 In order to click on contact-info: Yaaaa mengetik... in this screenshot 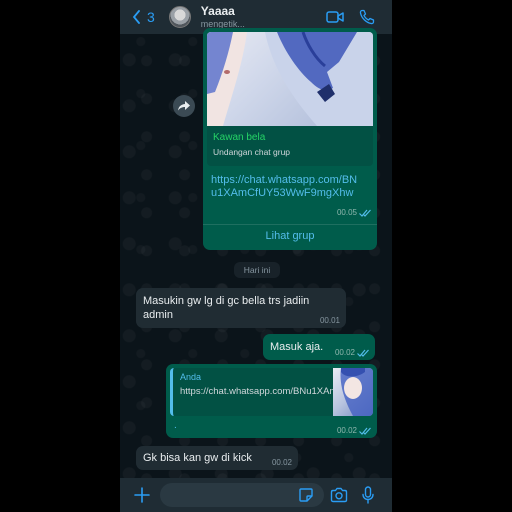, I will do `click(222, 16)`.